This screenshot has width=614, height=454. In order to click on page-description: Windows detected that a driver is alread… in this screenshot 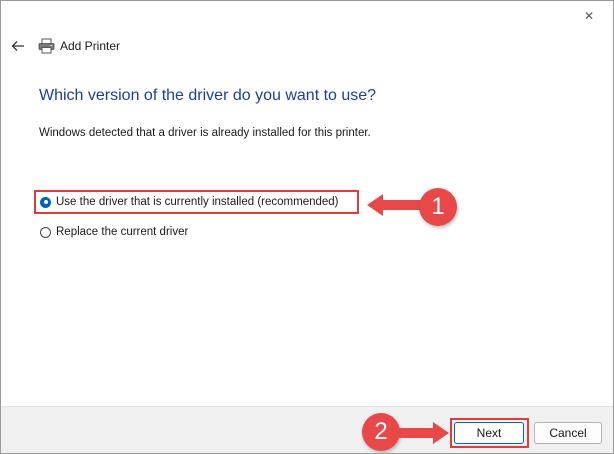, I will do `click(205, 133)`.